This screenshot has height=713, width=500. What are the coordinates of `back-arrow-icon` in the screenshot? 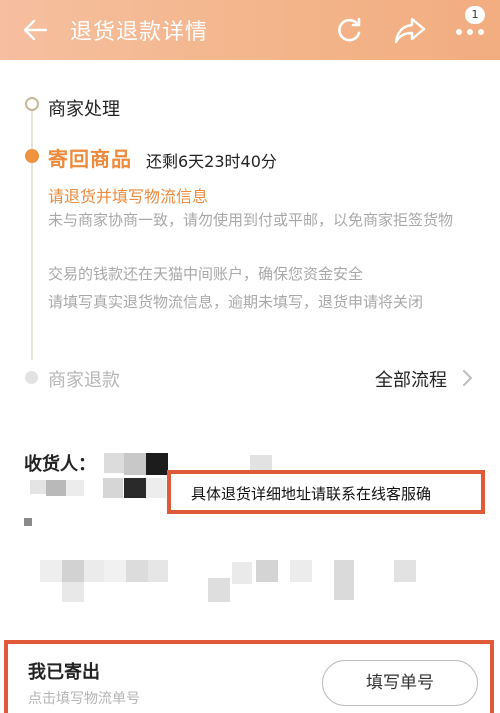 It's located at (35, 30).